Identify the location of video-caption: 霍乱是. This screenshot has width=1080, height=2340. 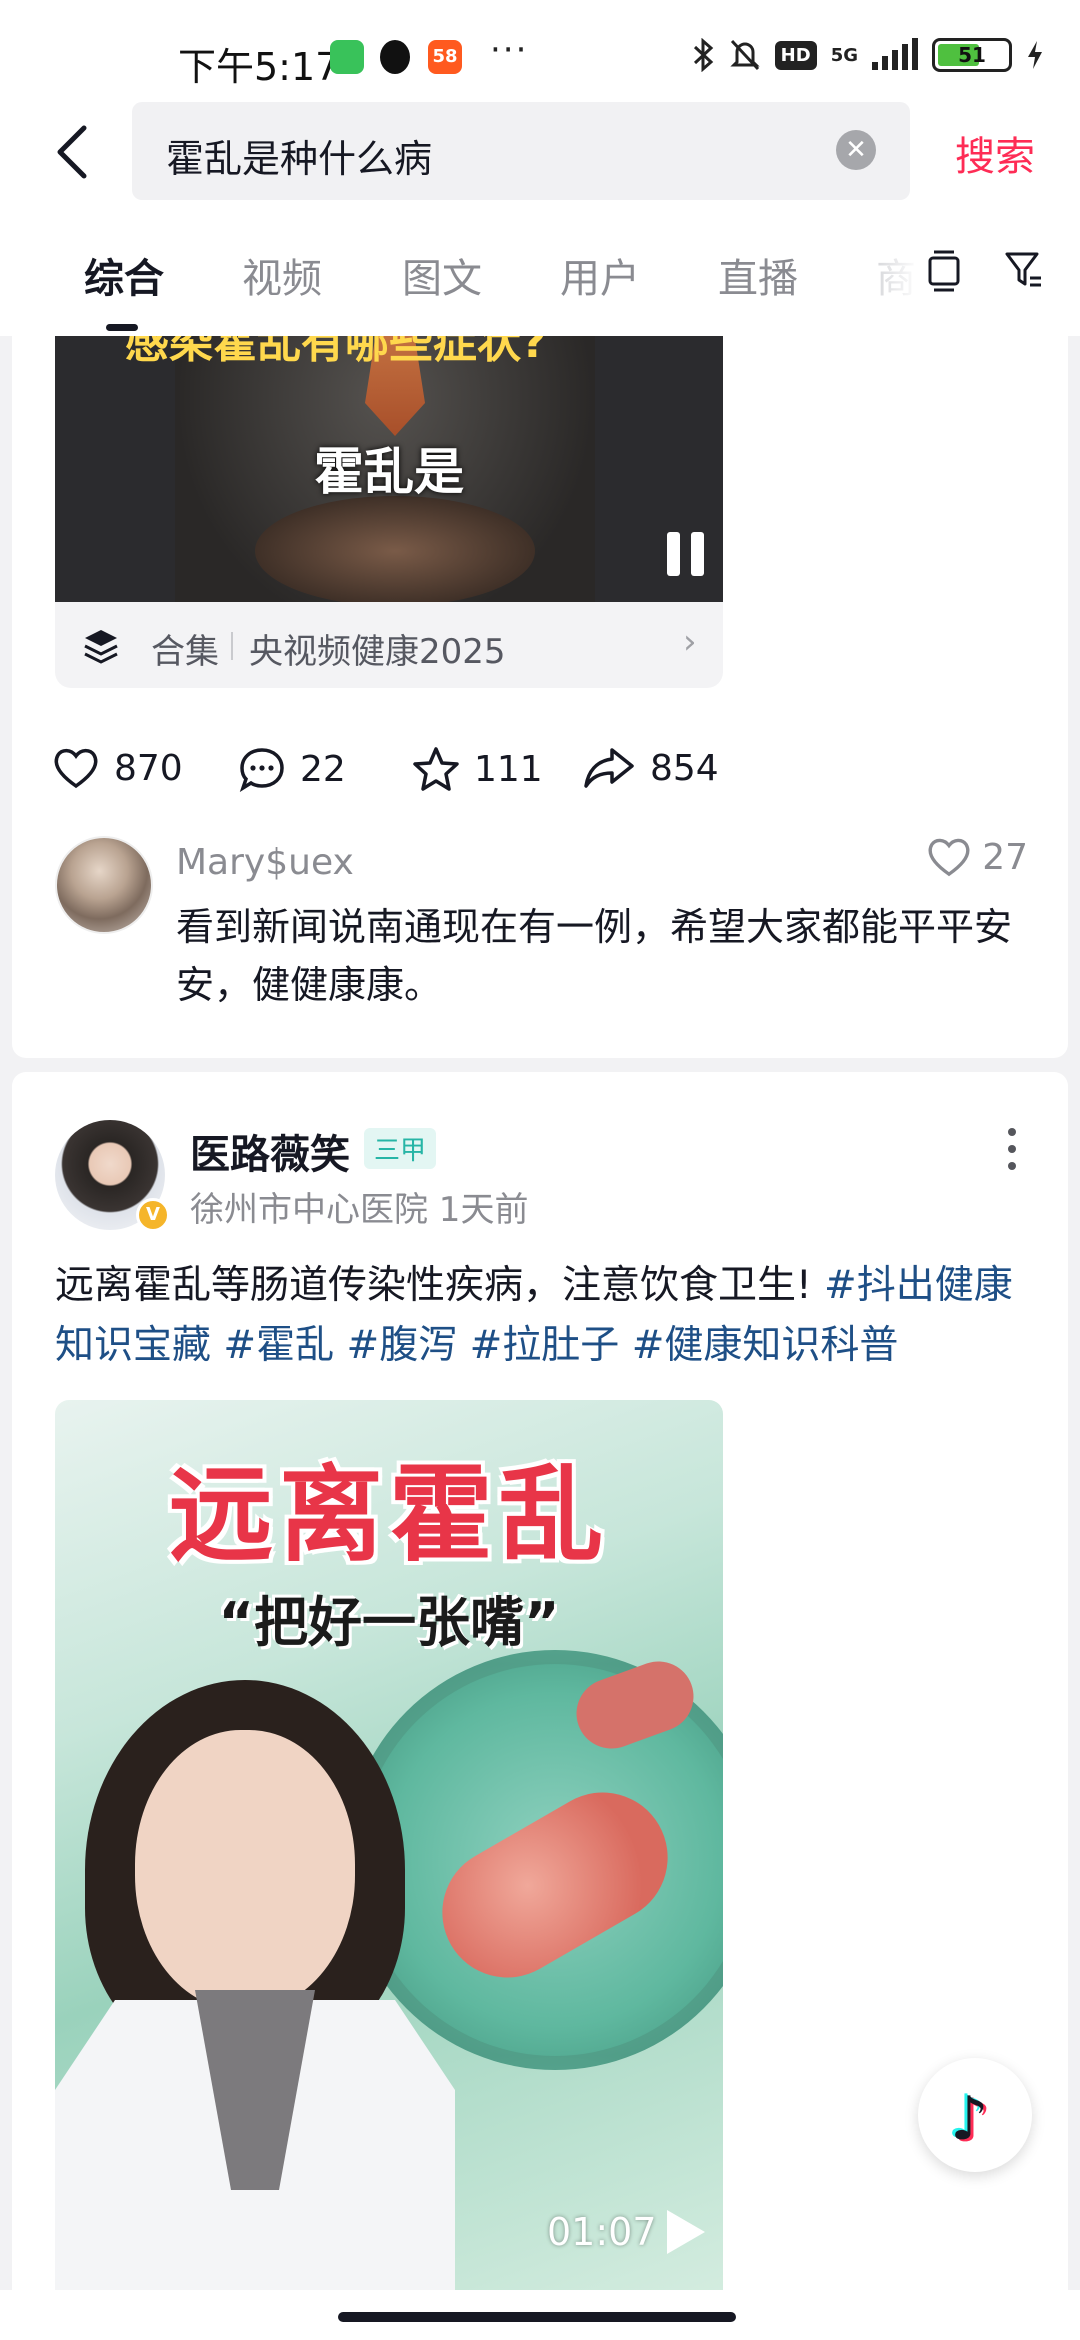
(389, 472).